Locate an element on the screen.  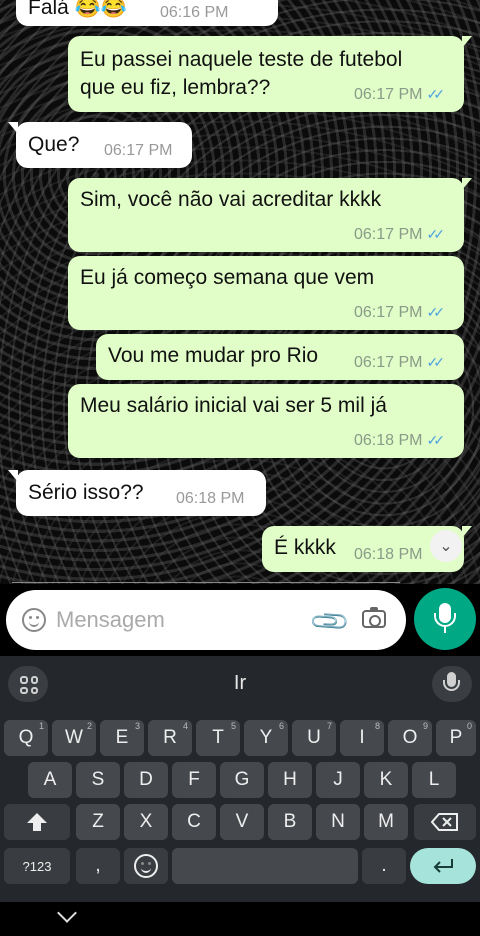
key-z: Z is located at coordinates (98, 822).